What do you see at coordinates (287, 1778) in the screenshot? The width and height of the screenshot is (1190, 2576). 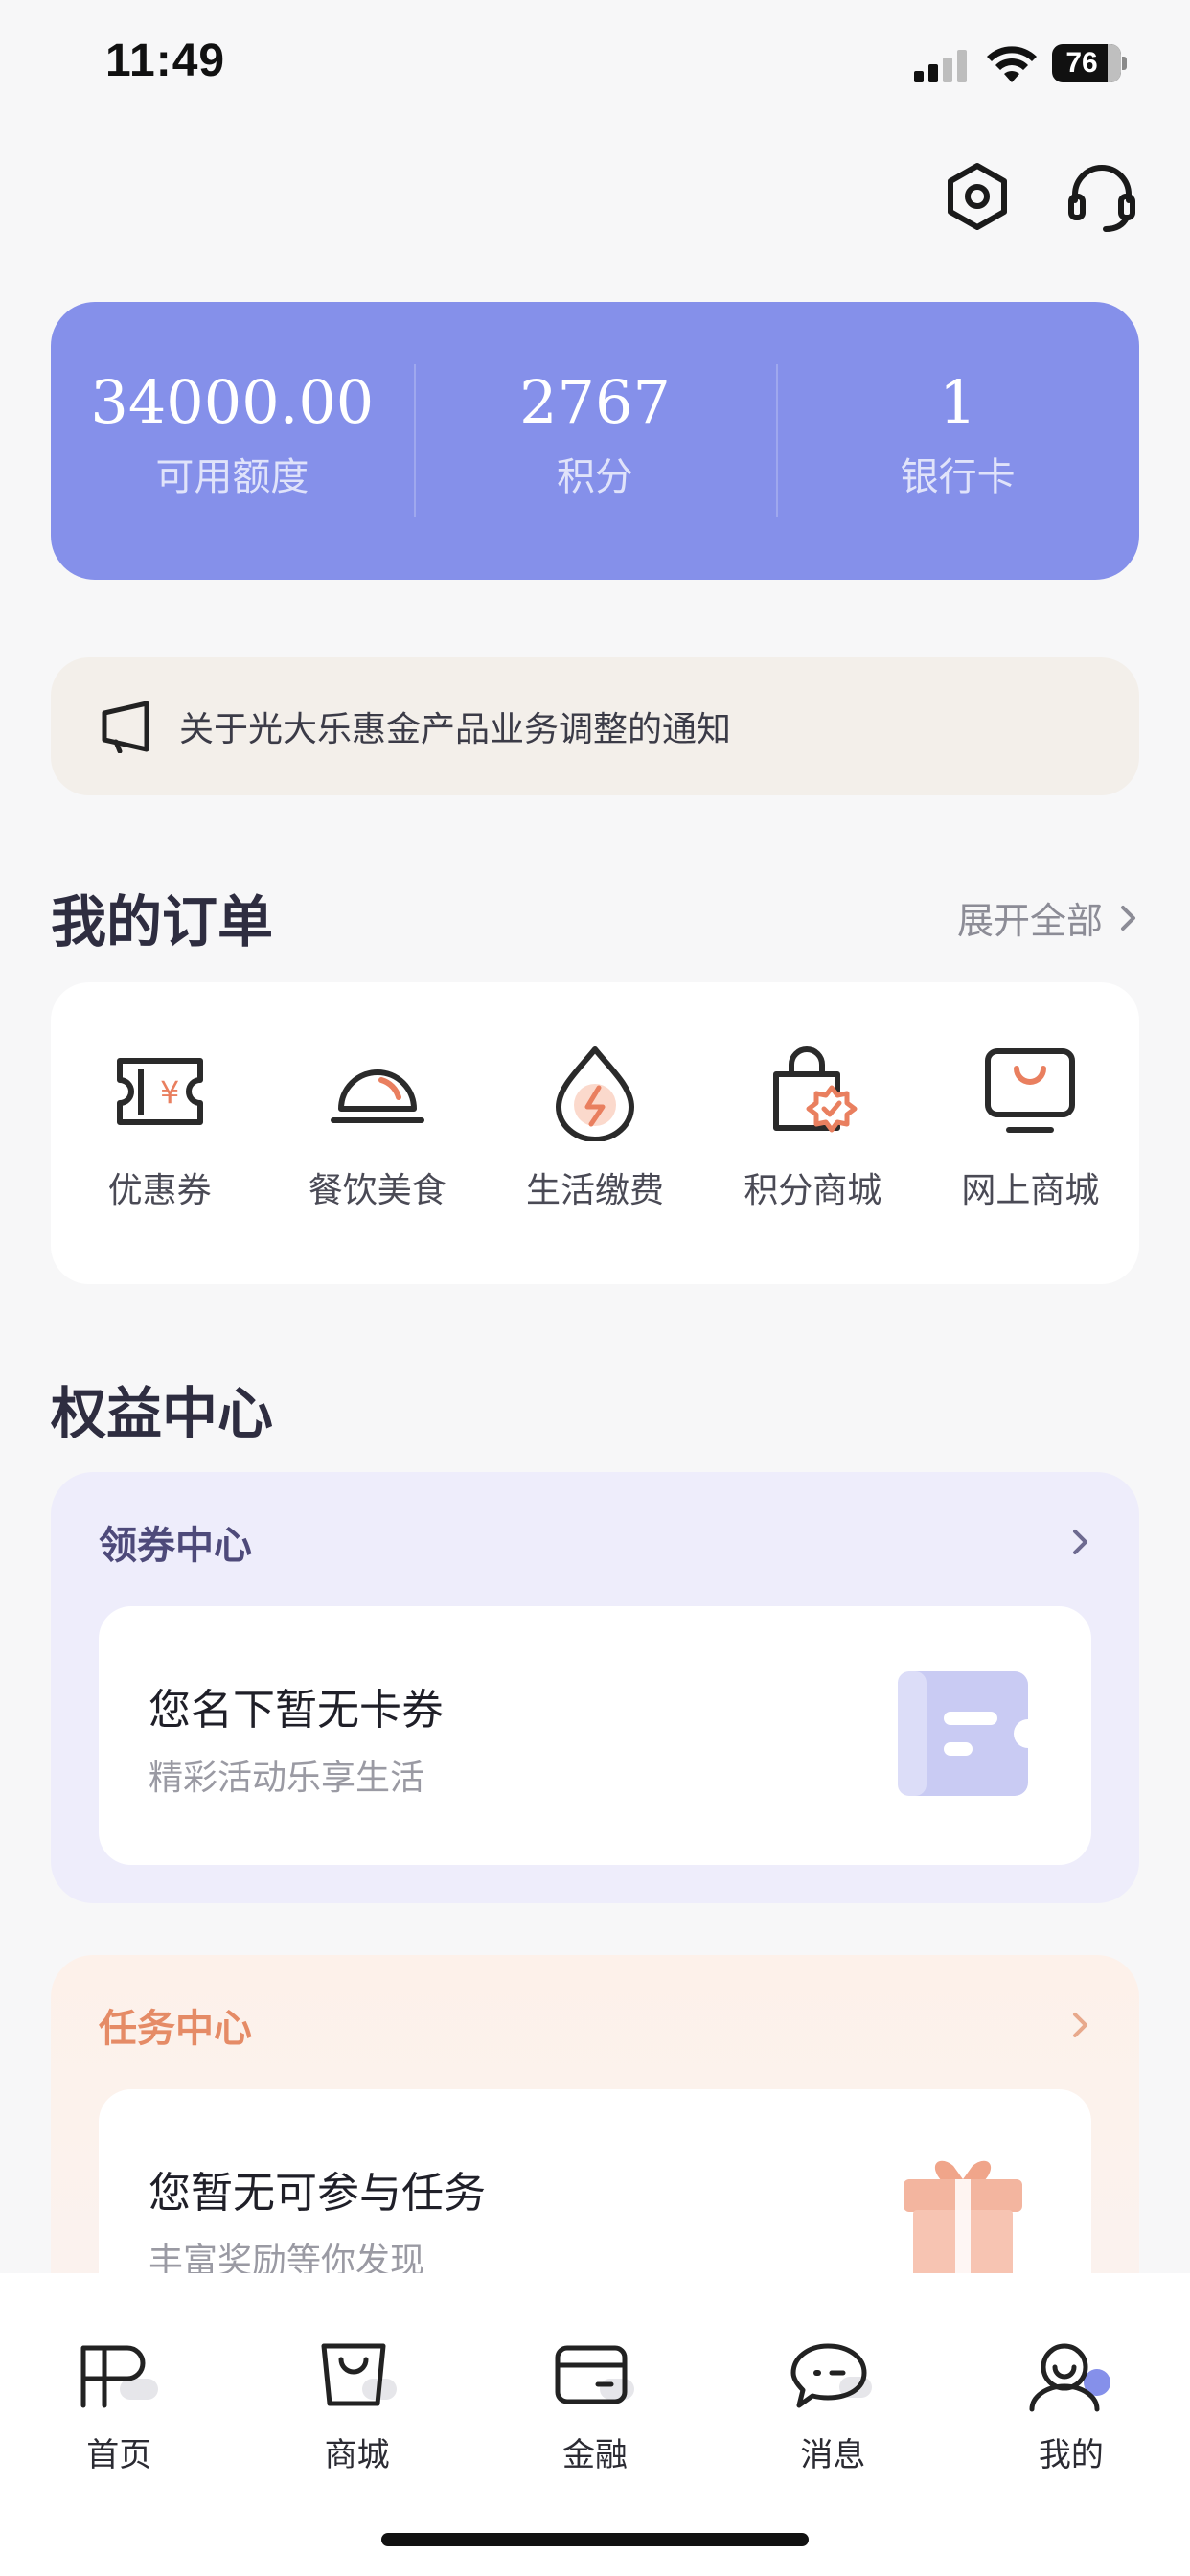 I see `coupon-empty-subtitle: 精彩活动乐享生活` at bounding box center [287, 1778].